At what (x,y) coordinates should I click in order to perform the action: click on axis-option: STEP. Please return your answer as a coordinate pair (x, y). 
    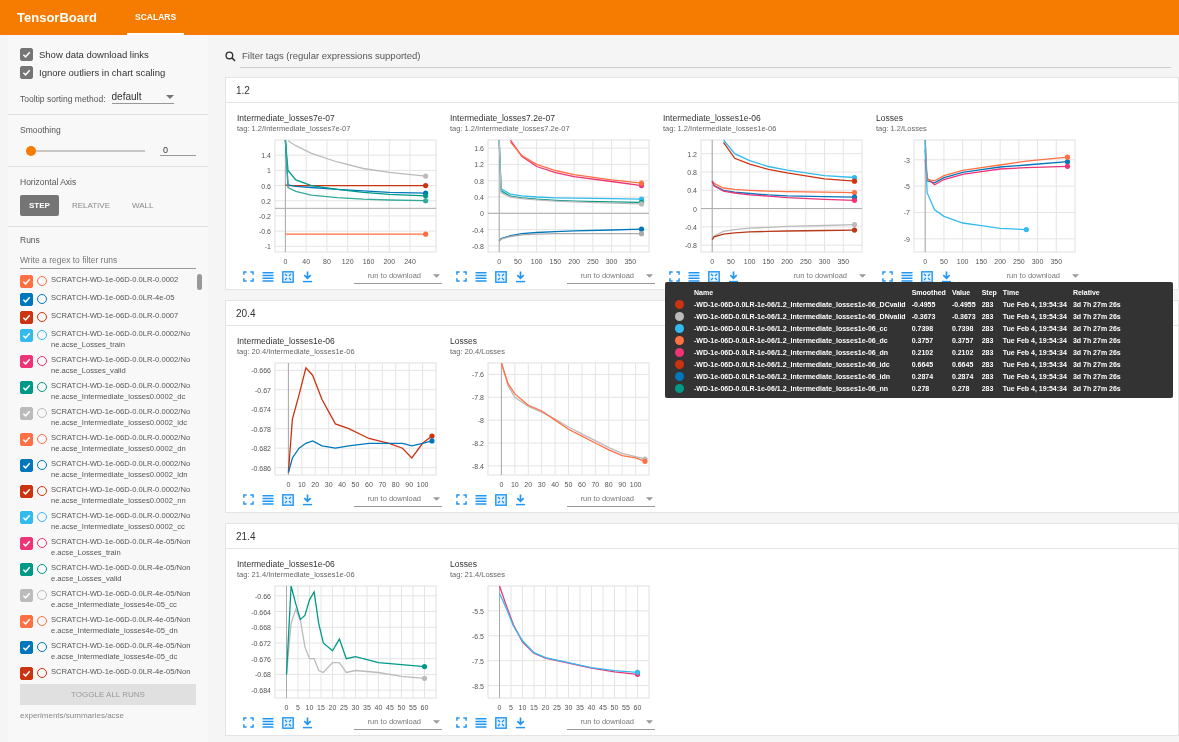
    Looking at the image, I should click on (39, 205).